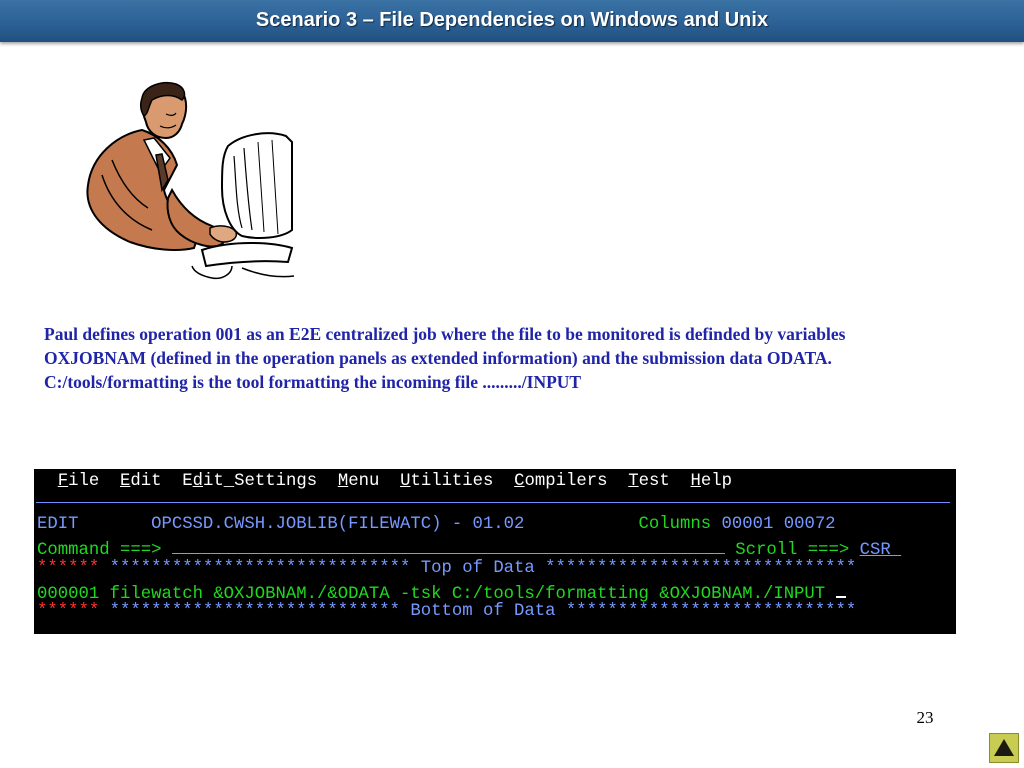 This screenshot has width=1024, height=768. I want to click on man-at-computer-clipart, so click(190, 181).